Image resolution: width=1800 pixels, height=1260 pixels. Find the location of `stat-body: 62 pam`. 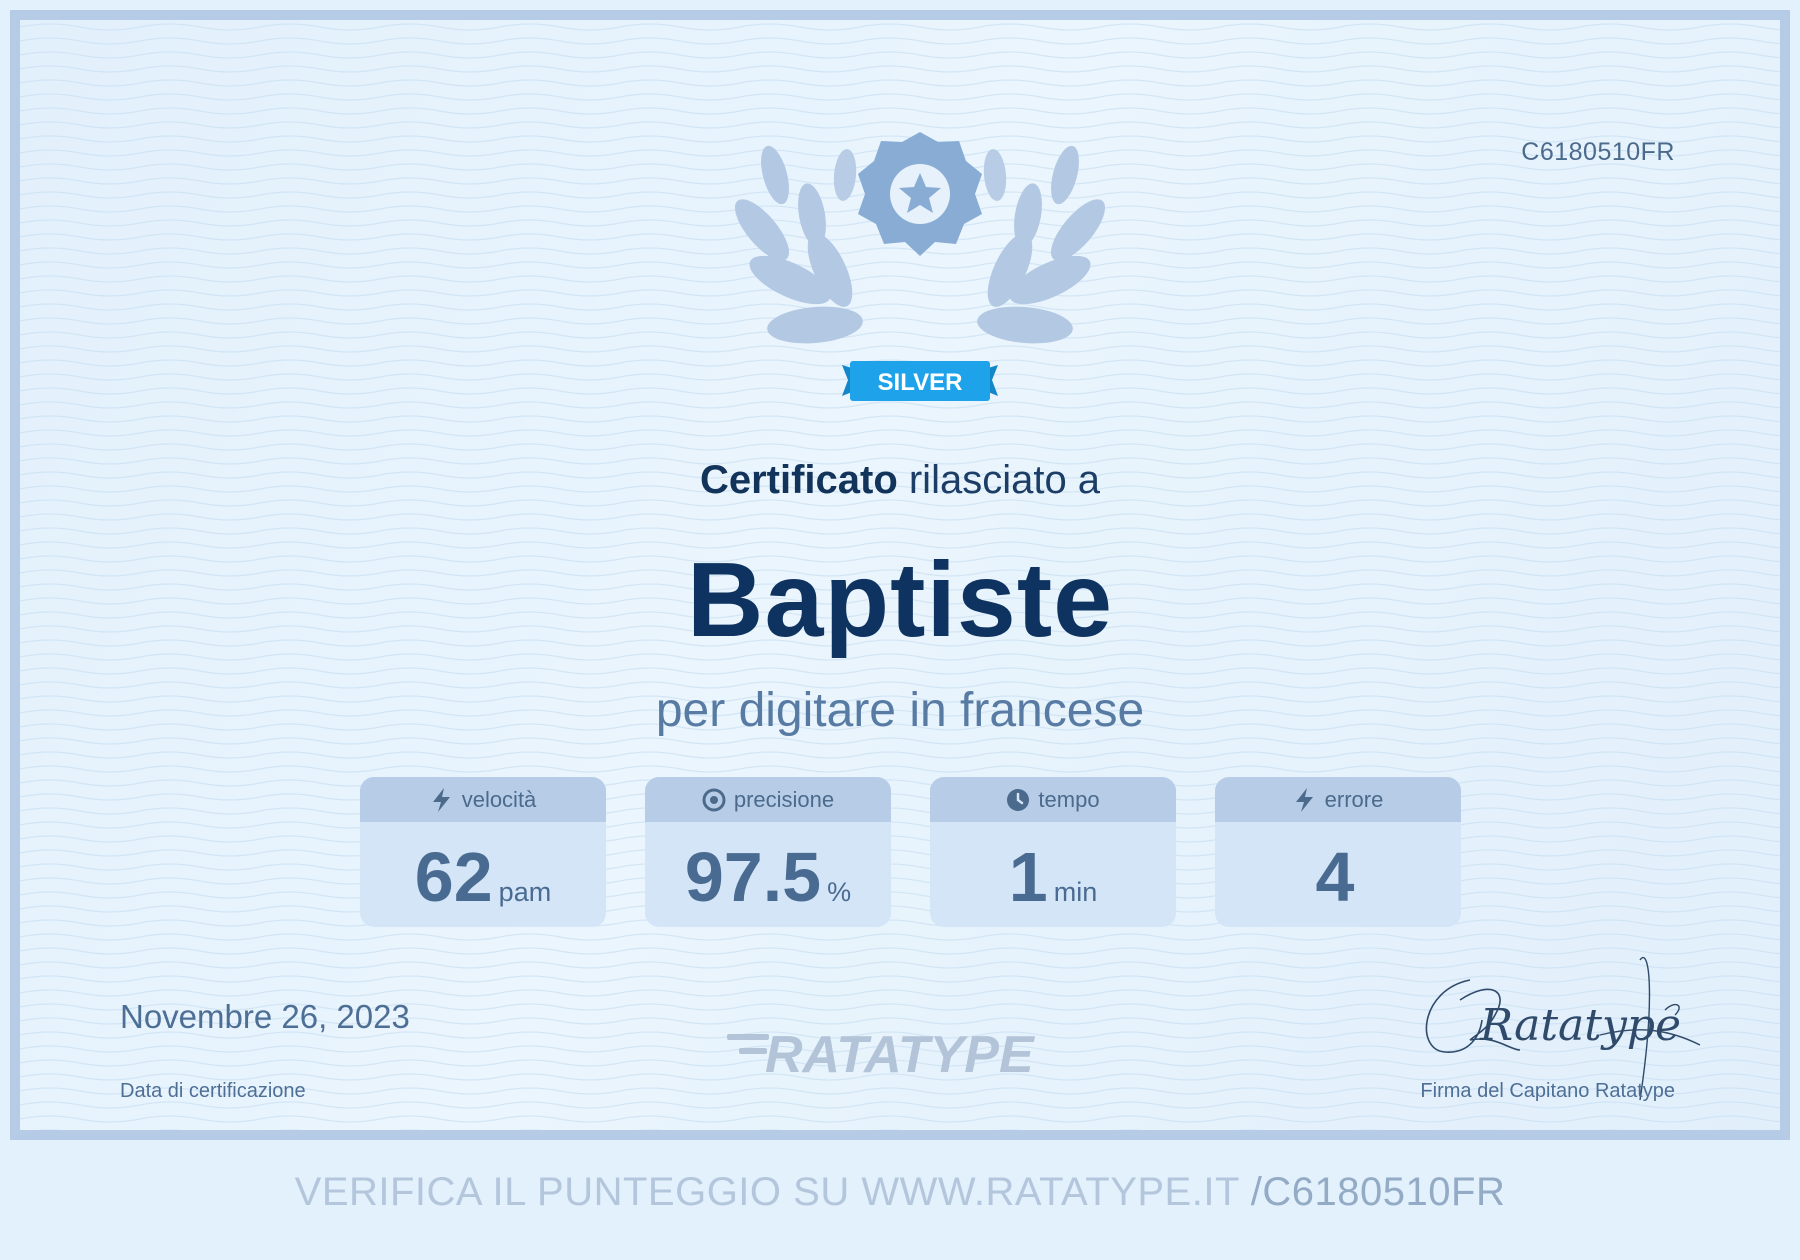

stat-body: 62 pam is located at coordinates (483, 874).